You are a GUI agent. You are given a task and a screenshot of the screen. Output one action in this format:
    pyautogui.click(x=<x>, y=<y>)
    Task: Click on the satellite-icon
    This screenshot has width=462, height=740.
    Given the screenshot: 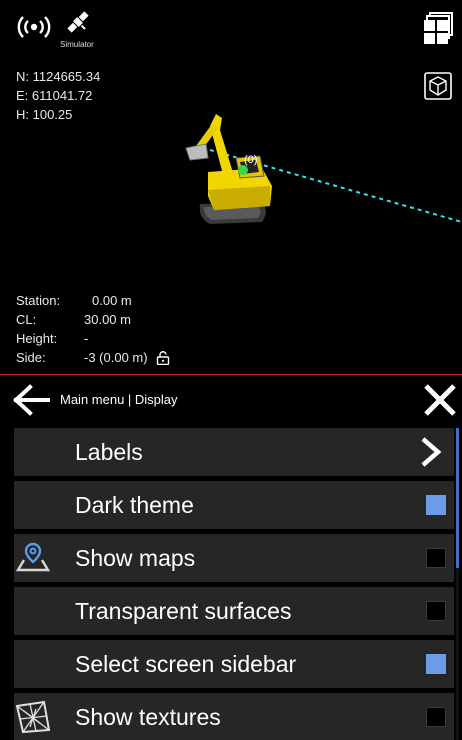 What is the action you would take?
    pyautogui.click(x=78, y=22)
    